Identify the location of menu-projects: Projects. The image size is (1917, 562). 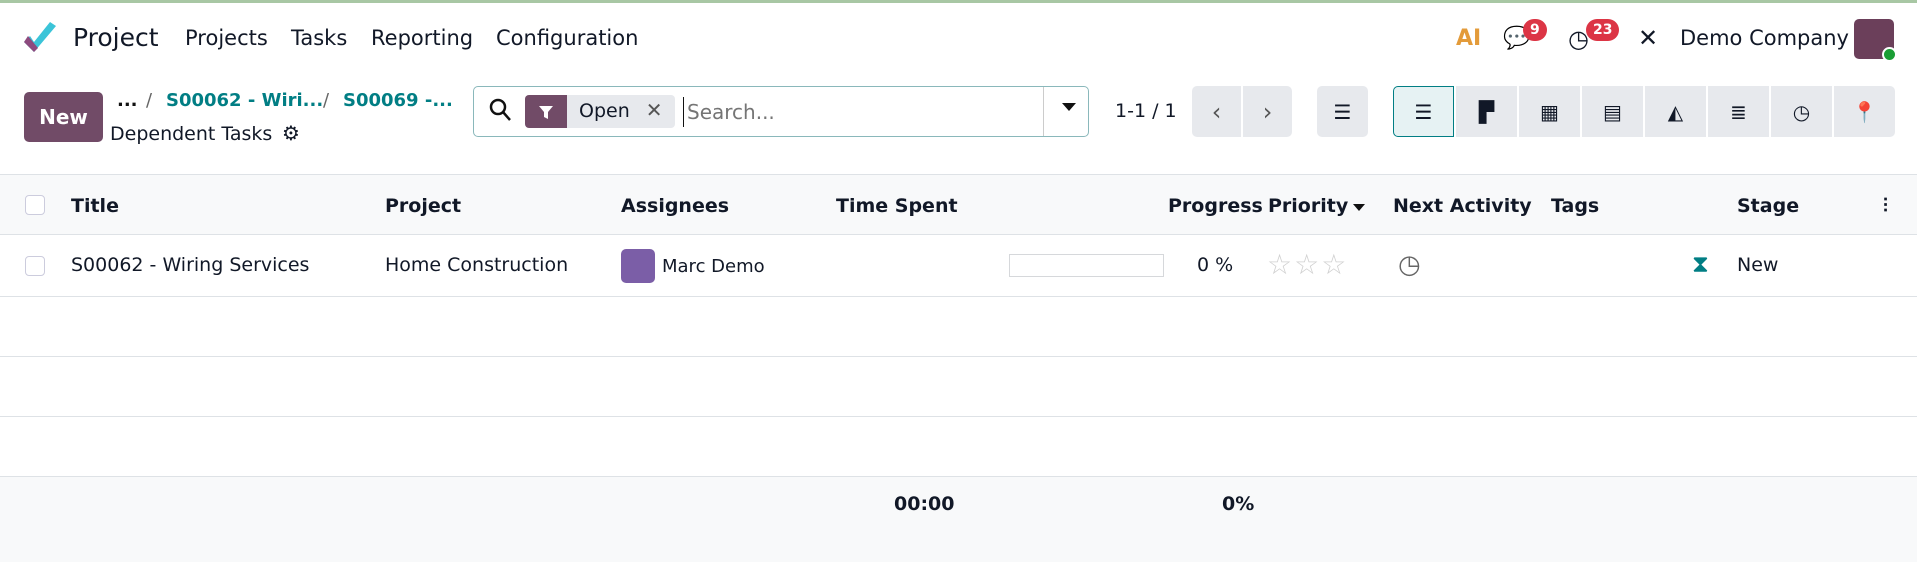
(226, 38).